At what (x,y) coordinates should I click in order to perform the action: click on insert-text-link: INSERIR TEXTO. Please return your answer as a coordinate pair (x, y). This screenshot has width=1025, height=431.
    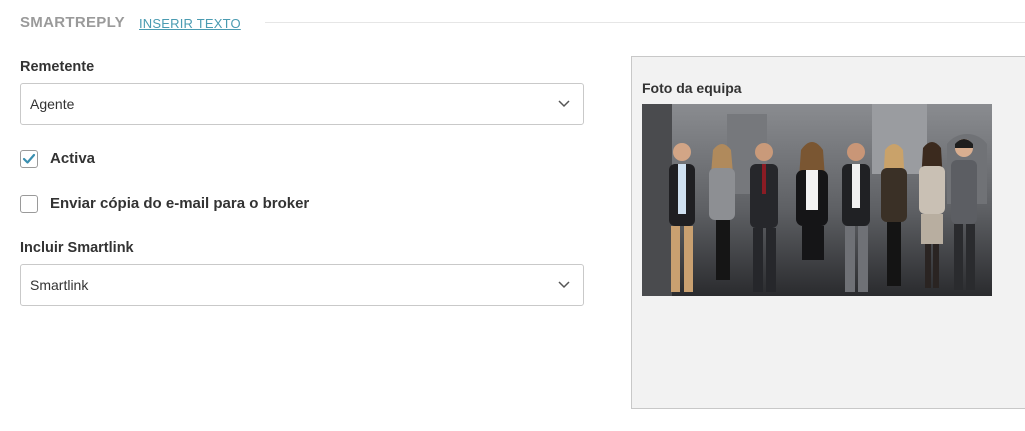
    Looking at the image, I should click on (190, 23).